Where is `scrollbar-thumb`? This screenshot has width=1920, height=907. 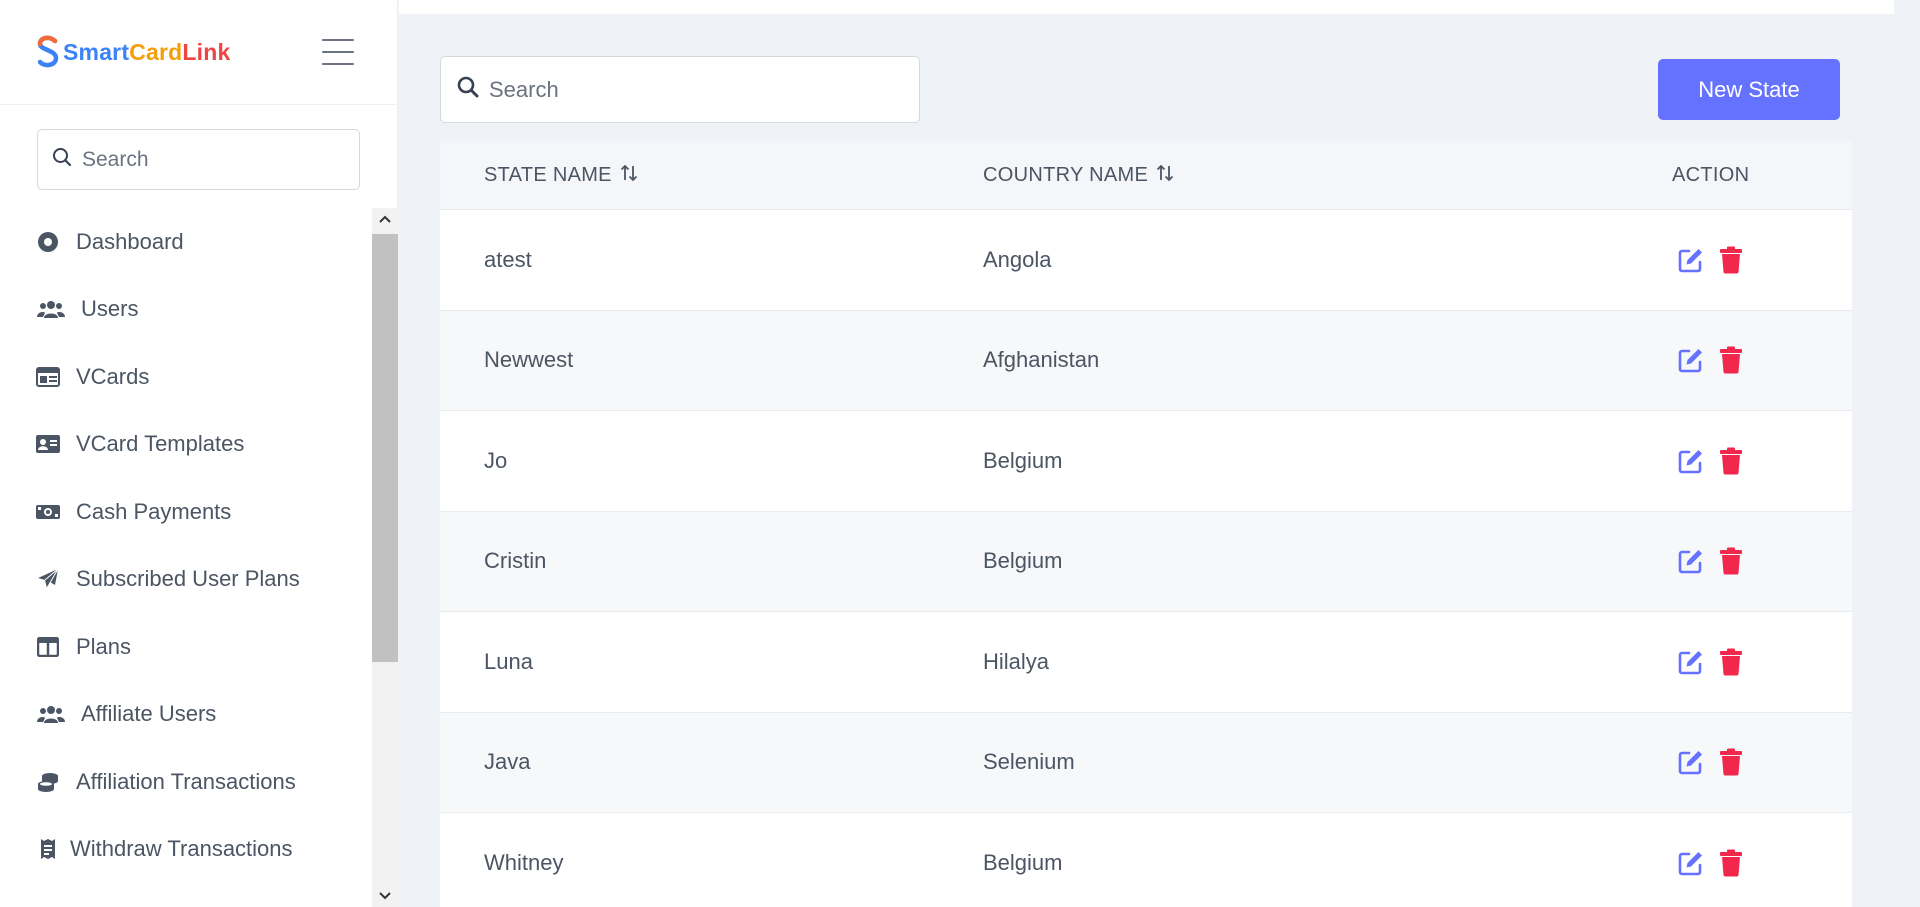 scrollbar-thumb is located at coordinates (385, 448).